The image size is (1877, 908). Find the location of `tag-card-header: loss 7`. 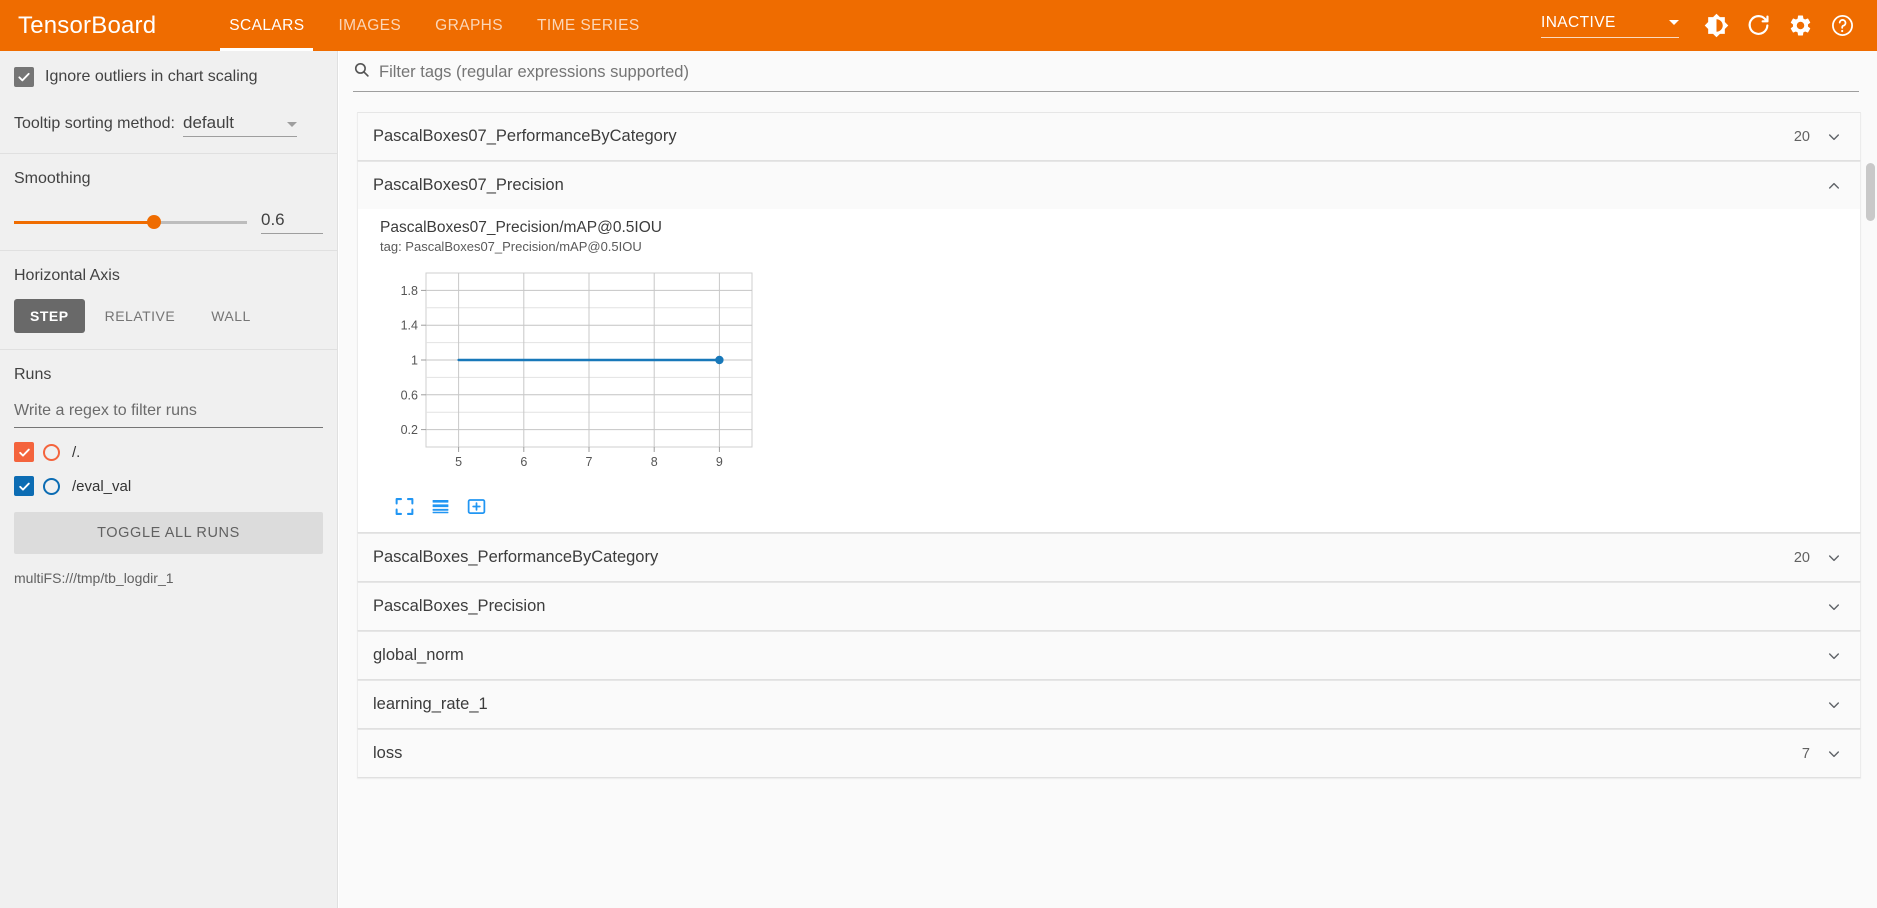

tag-card-header: loss 7 is located at coordinates (1109, 753).